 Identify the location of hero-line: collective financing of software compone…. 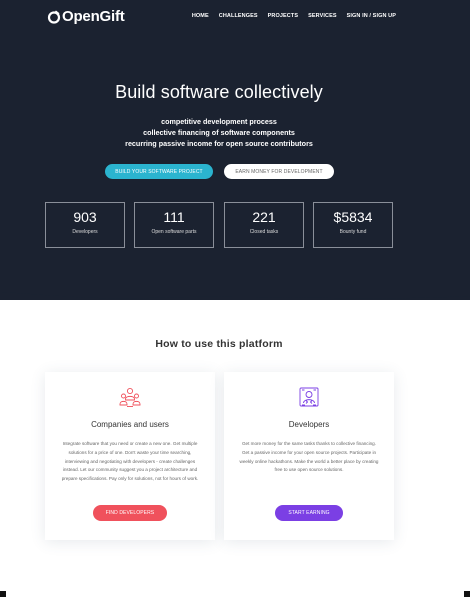
(219, 132).